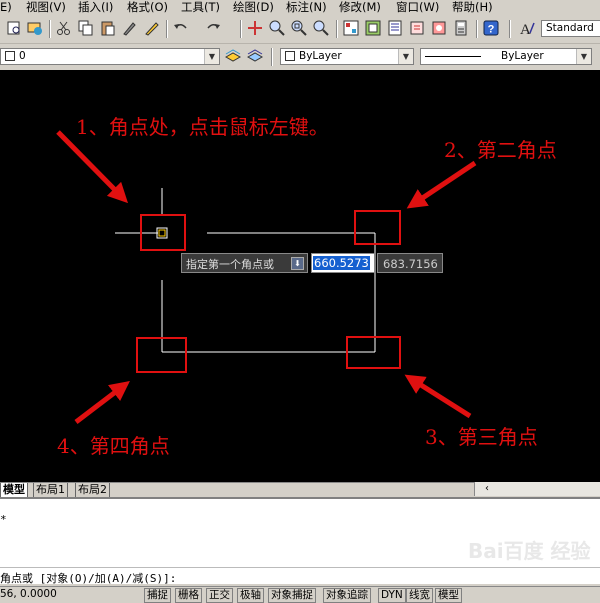  I want to click on tab-model: 模型, so click(14, 490).